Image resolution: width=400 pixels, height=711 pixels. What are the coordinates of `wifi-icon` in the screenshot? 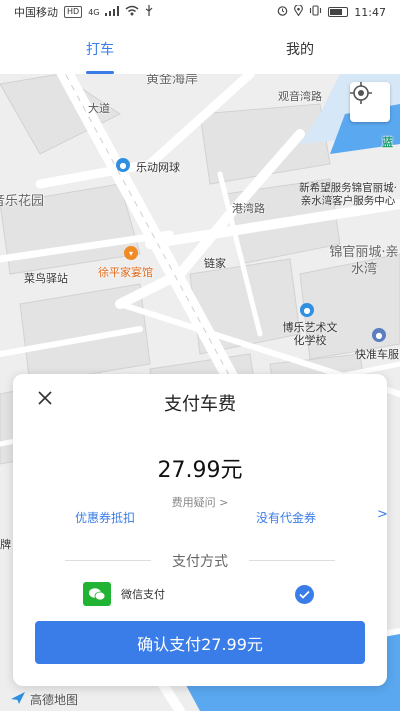 It's located at (132, 12).